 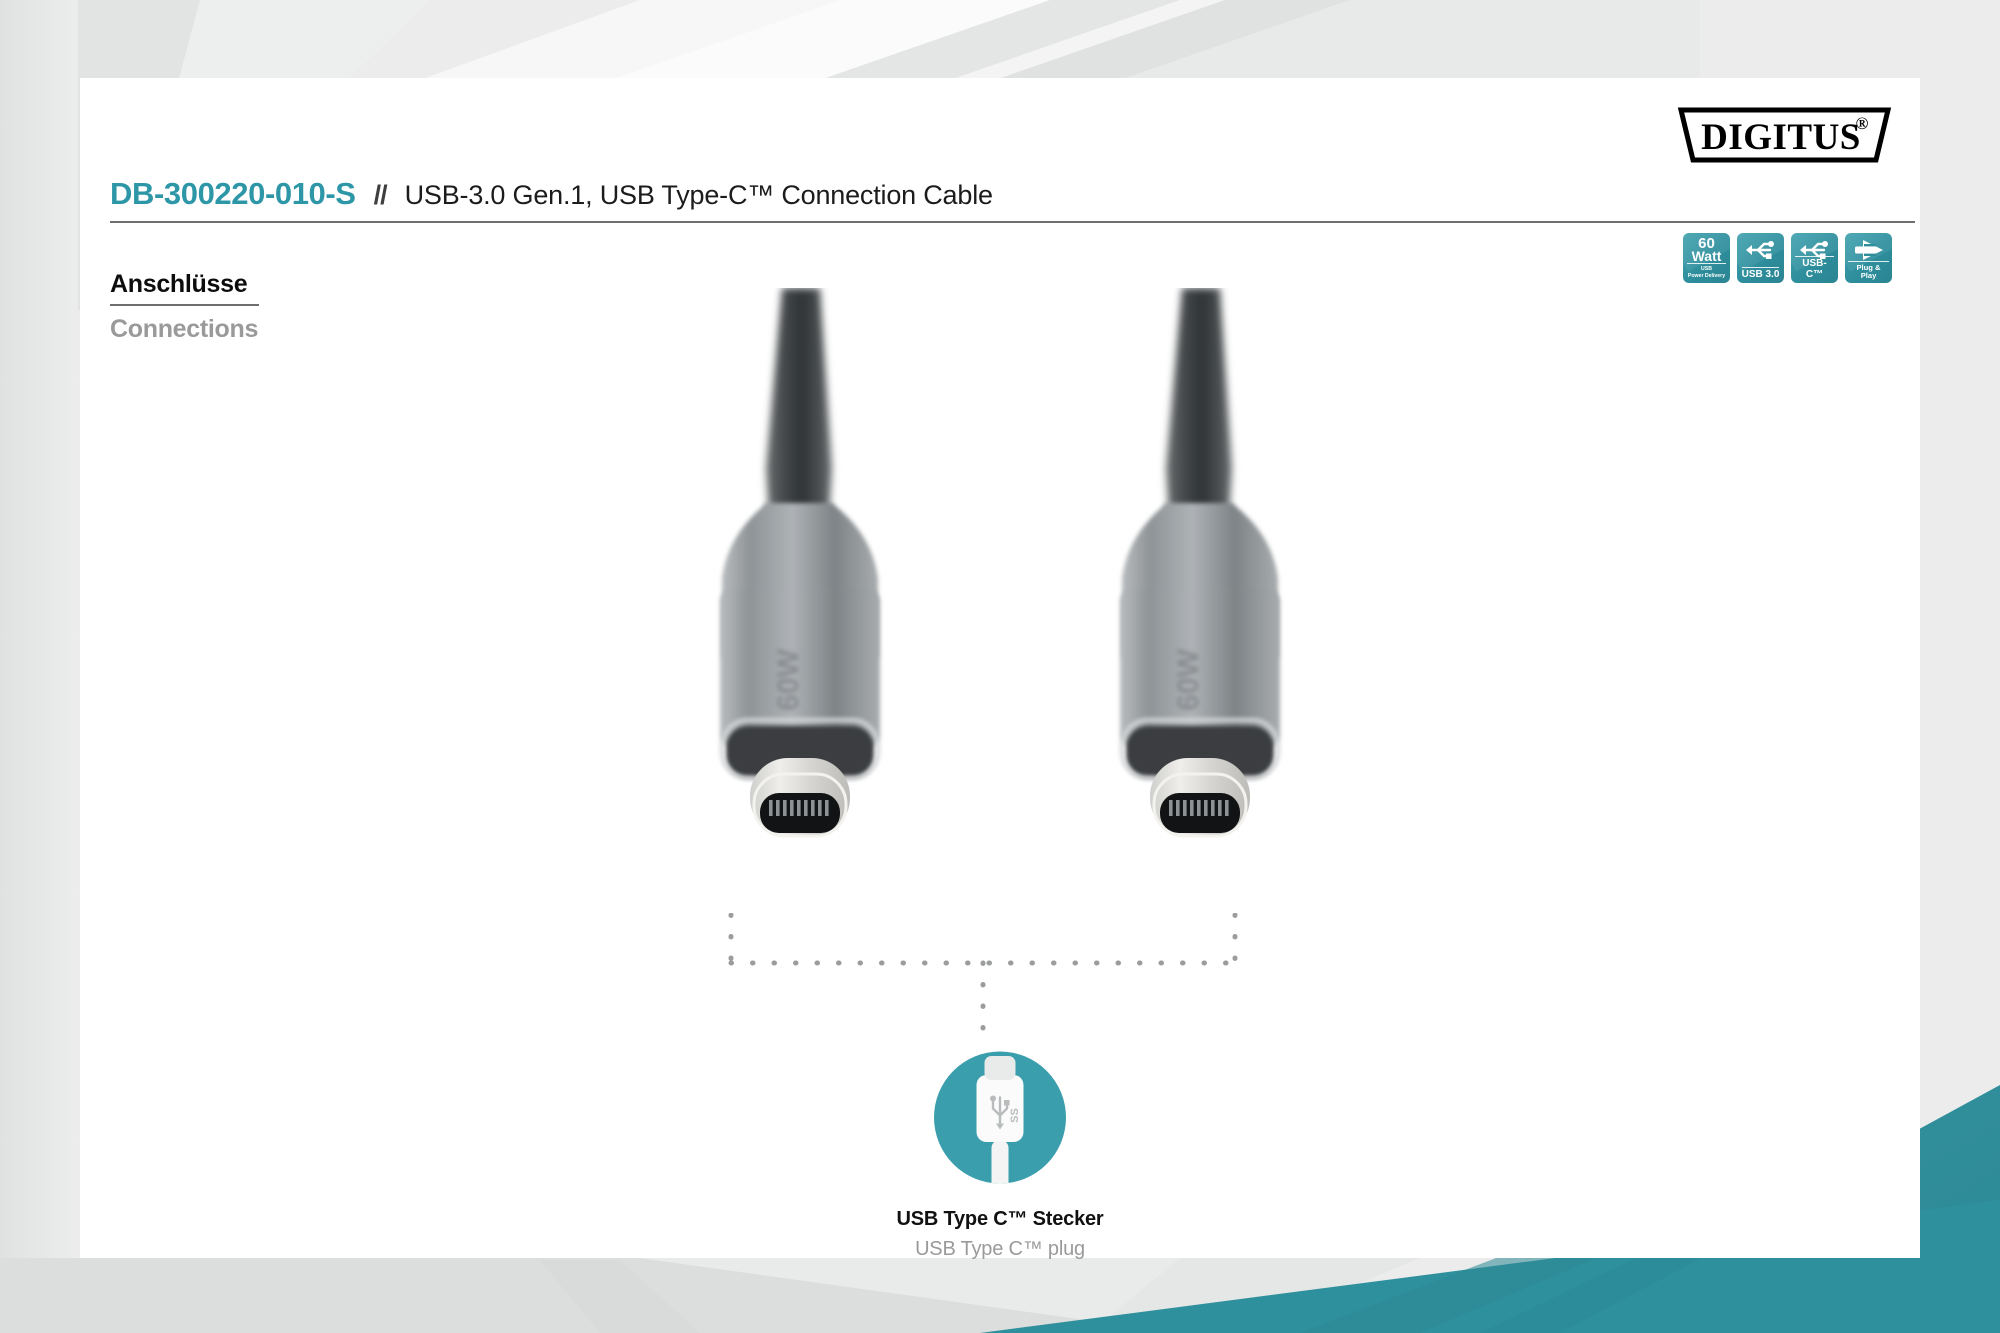 I want to click on plug-and-play-badge: Plug & Play, so click(x=1868, y=258).